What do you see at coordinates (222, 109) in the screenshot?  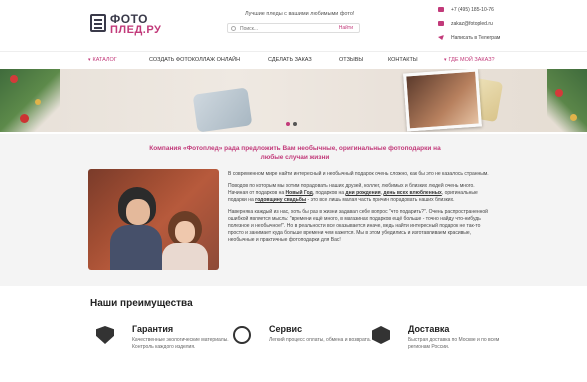 I see `photo-pillow-image` at bounding box center [222, 109].